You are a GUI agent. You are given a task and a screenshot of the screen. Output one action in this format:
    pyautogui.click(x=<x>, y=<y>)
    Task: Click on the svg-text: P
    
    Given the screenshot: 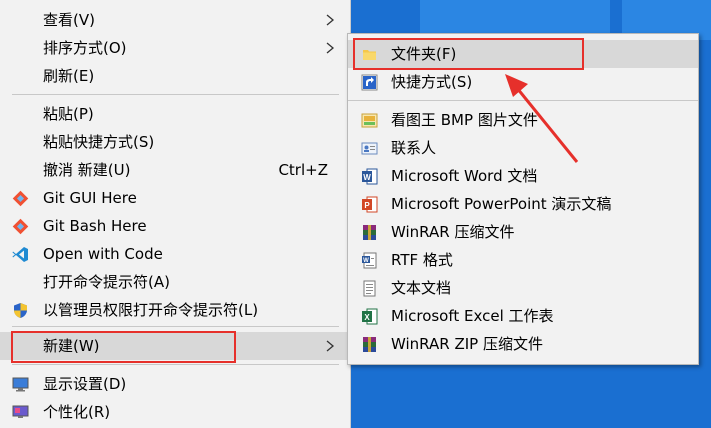 What is the action you would take?
    pyautogui.click(x=367, y=205)
    